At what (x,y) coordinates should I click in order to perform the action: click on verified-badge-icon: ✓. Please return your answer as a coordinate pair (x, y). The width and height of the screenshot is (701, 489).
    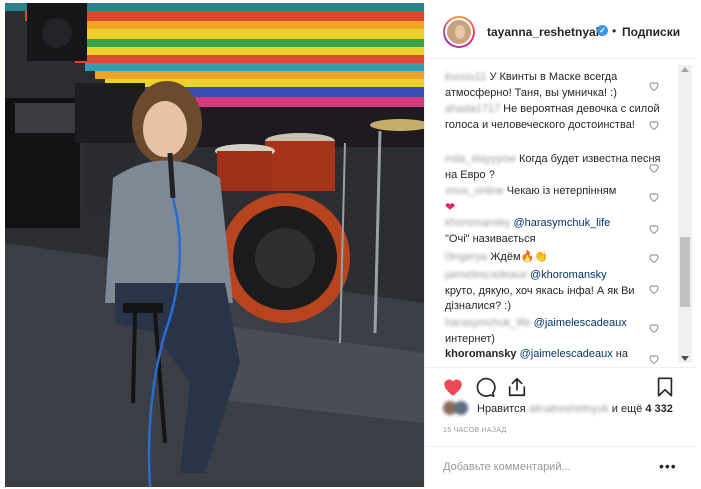
    Looking at the image, I should click on (602, 30).